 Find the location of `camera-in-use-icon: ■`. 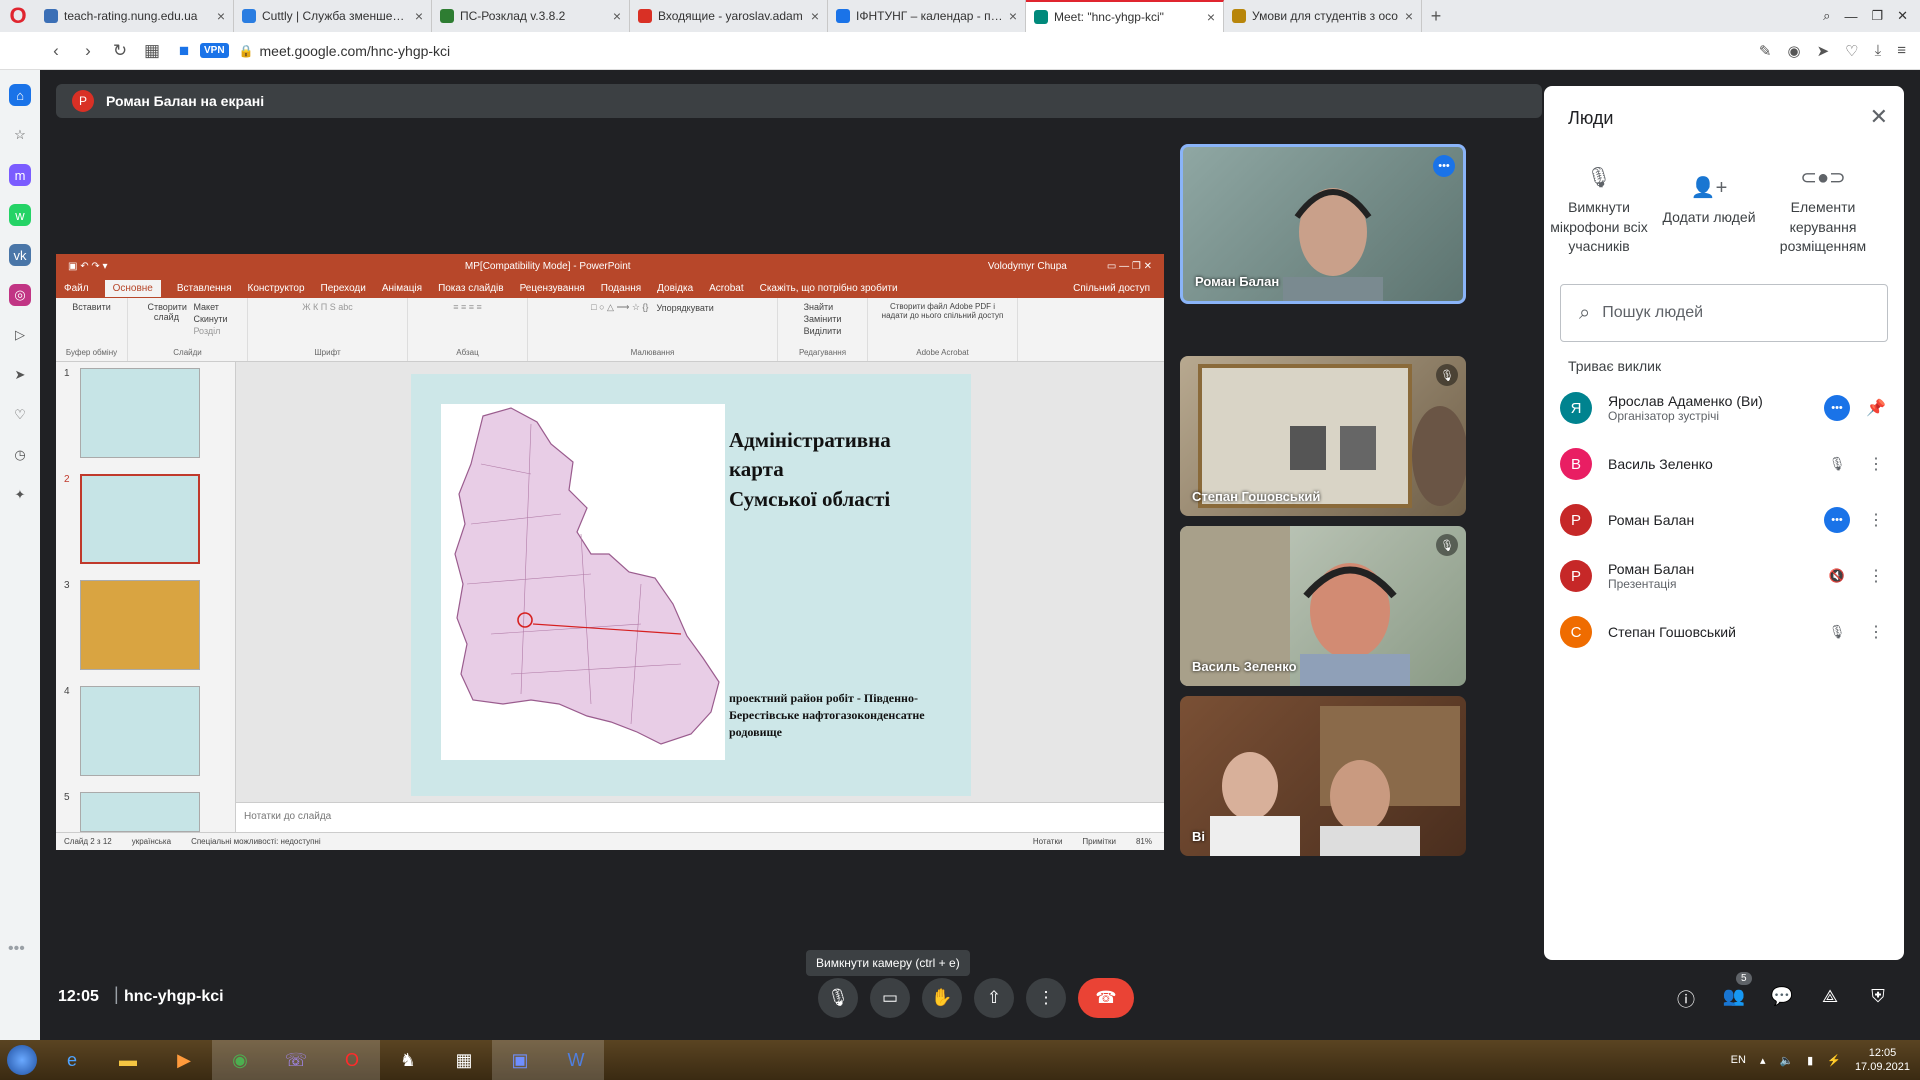

camera-in-use-icon: ■ is located at coordinates (184, 51).